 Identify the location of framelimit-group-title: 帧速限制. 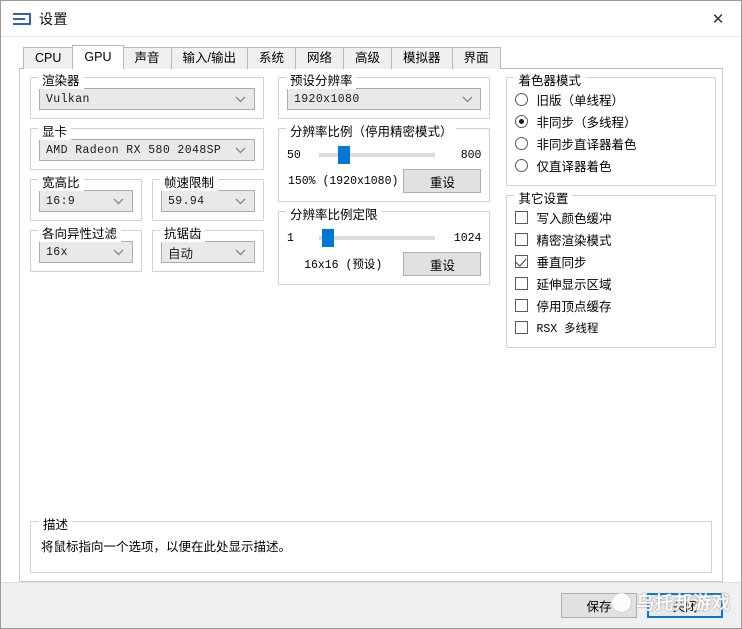
(188, 181).